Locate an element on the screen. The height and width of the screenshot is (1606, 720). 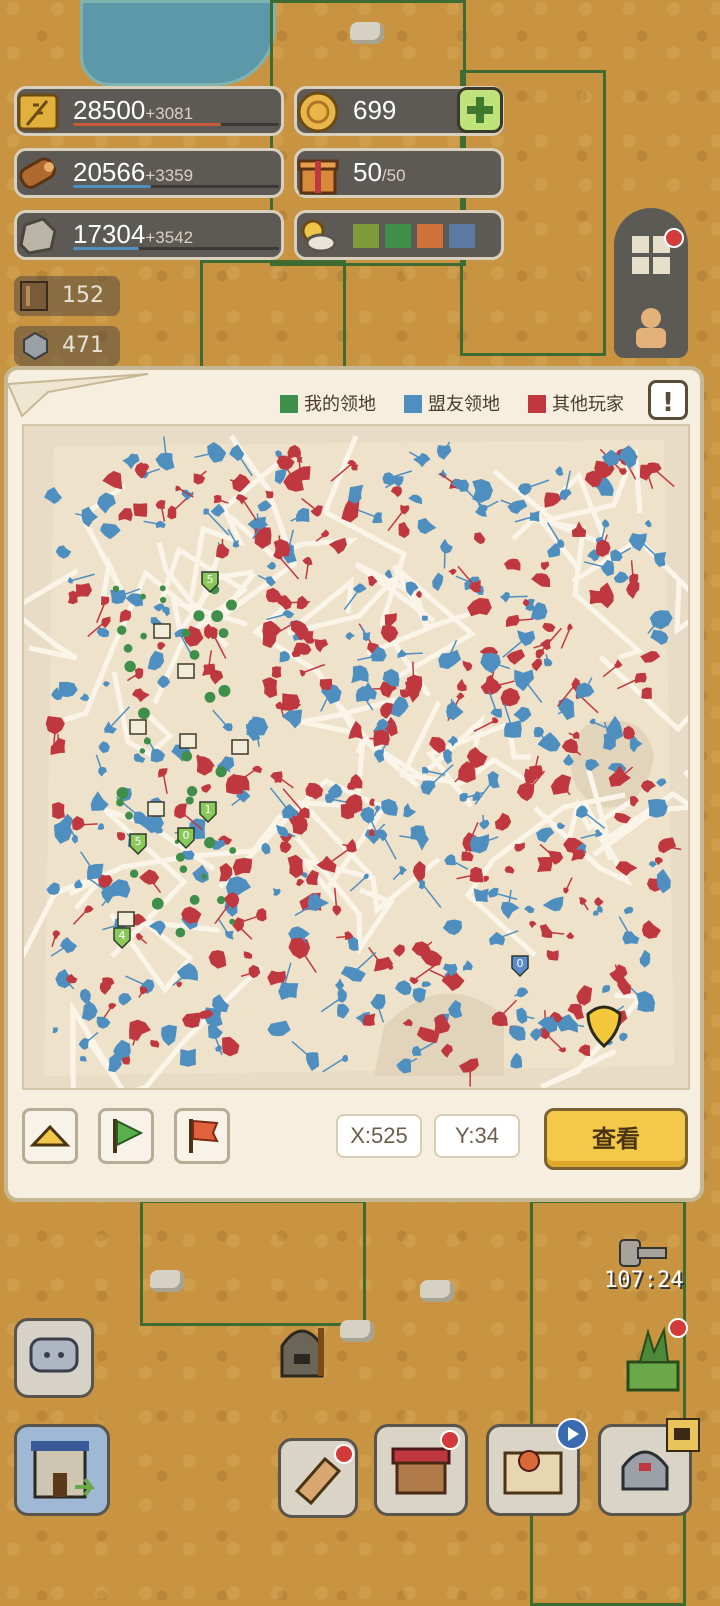
exclamation-icon: ! is located at coordinates (668, 403).